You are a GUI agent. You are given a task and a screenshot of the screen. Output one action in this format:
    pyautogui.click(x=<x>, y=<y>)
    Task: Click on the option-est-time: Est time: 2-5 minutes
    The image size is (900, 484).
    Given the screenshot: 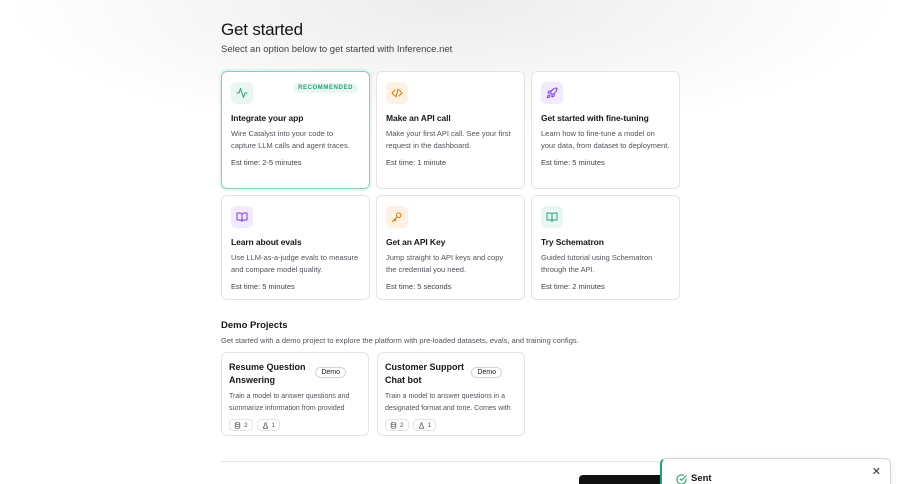 What is the action you would take?
    pyautogui.click(x=266, y=162)
    